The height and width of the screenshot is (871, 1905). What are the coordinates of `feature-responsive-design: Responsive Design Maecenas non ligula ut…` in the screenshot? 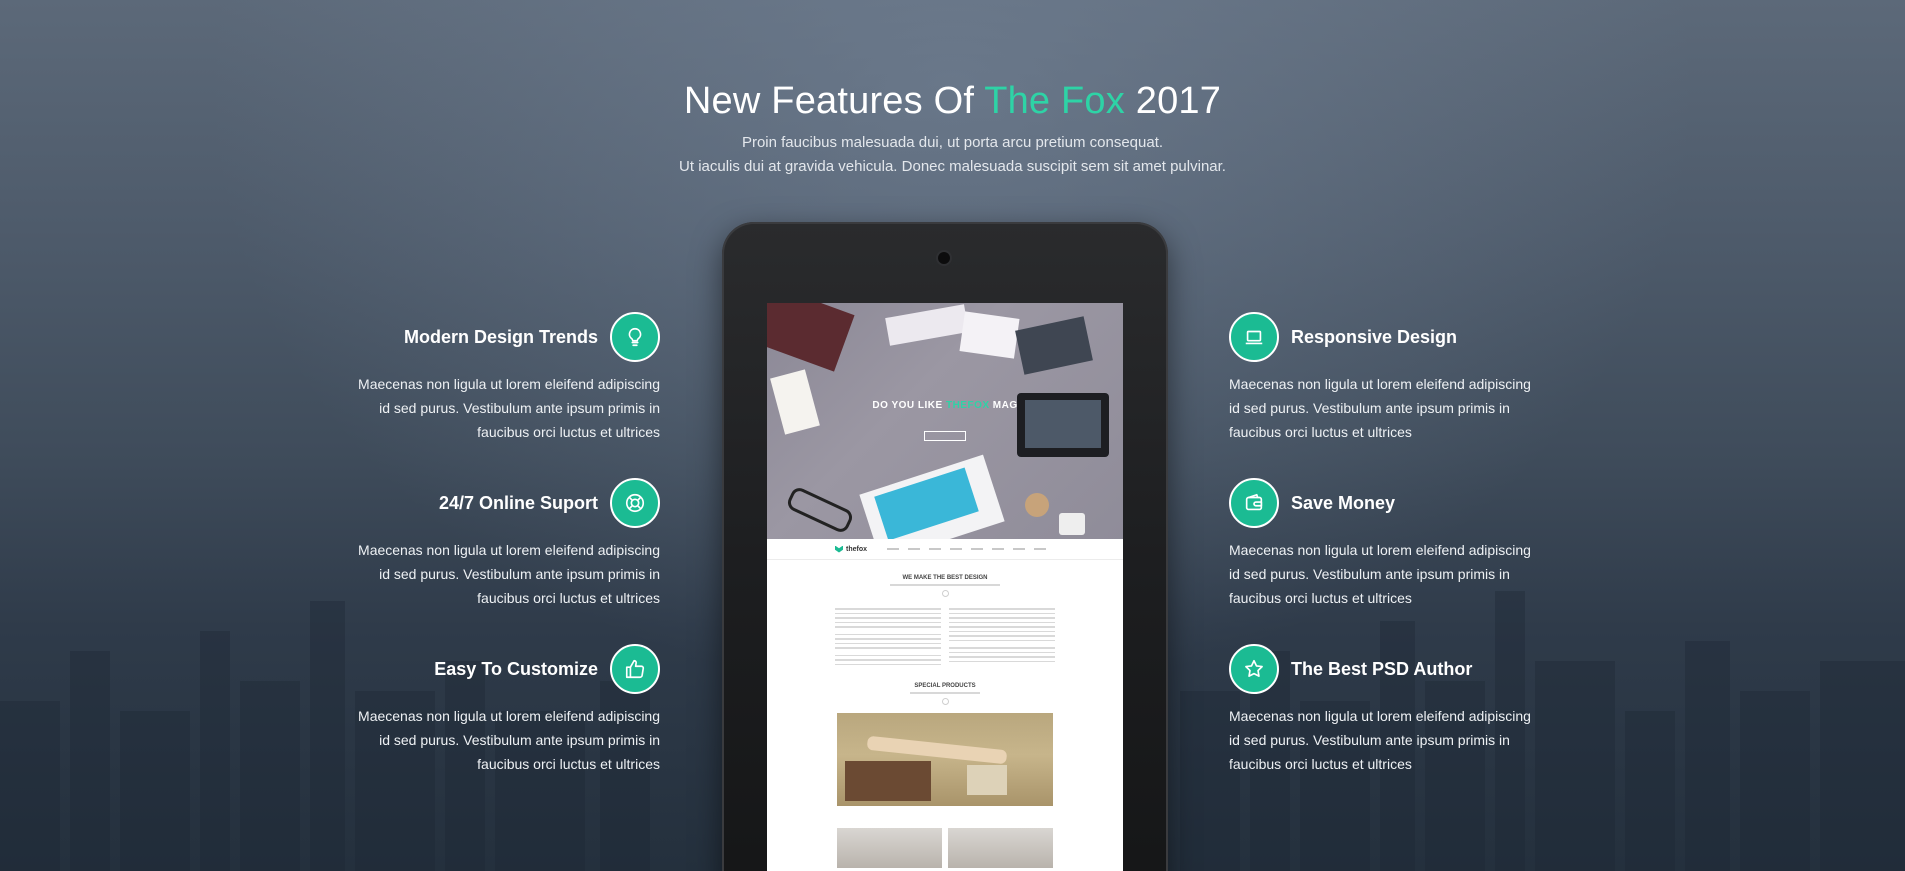 It's located at (1389, 378).